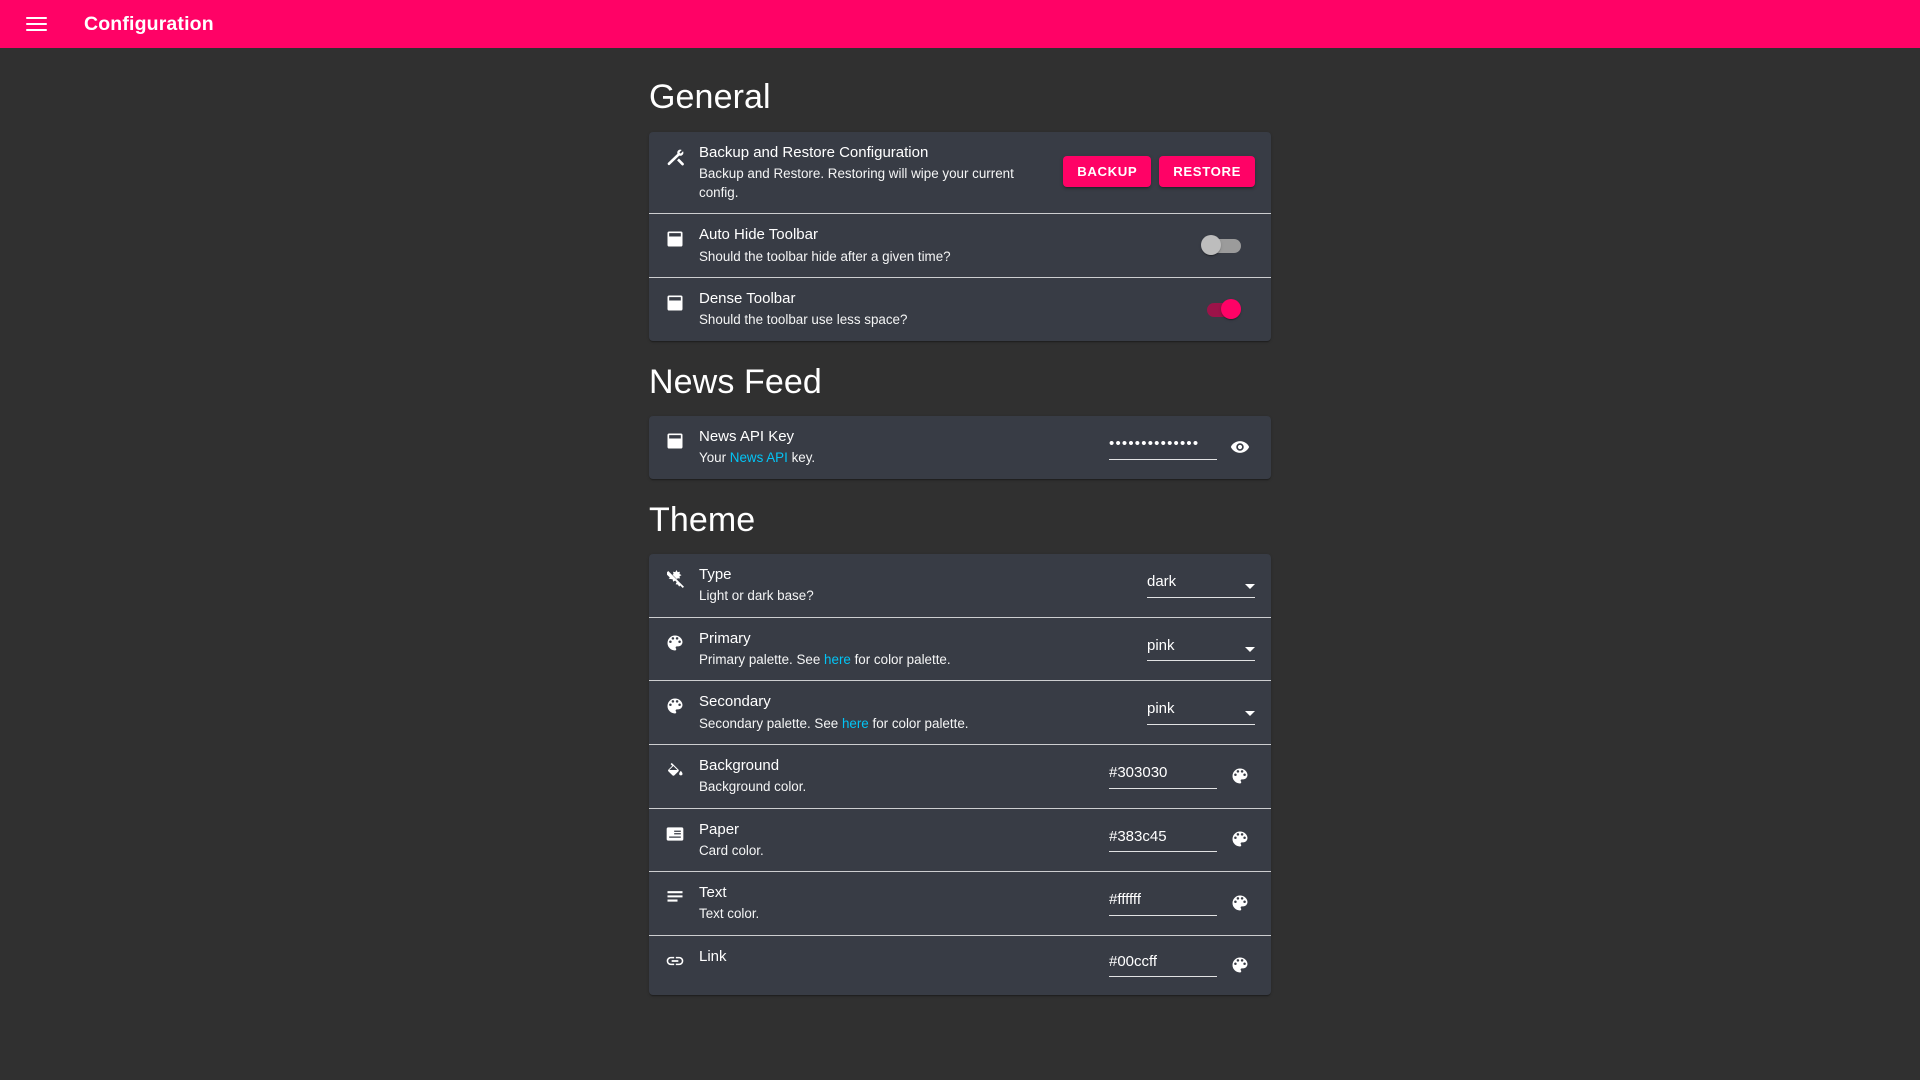 The width and height of the screenshot is (1920, 1080). I want to click on theme-type-select: dark, so click(1201, 585).